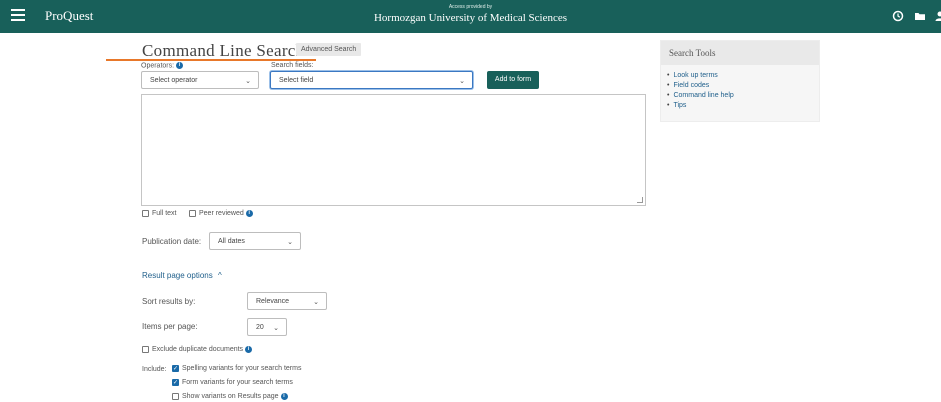 The width and height of the screenshot is (941, 402). Describe the element at coordinates (740, 53) in the screenshot. I see `search-tools-title: Search Tools` at that location.